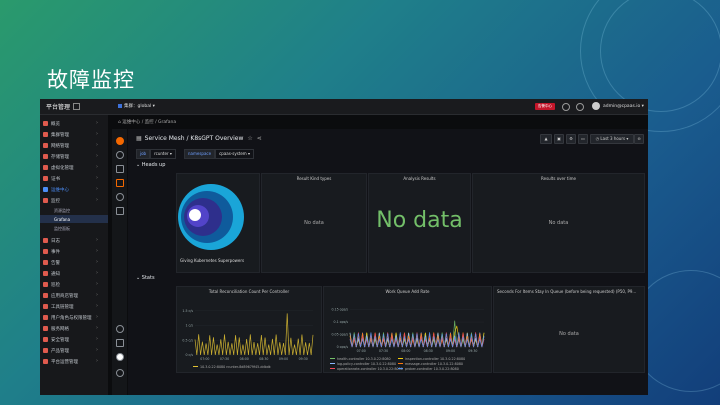 This screenshot has width=720, height=405. I want to click on legend-label: operationrate-controller 10.3.0.22:8080, so click(370, 369).